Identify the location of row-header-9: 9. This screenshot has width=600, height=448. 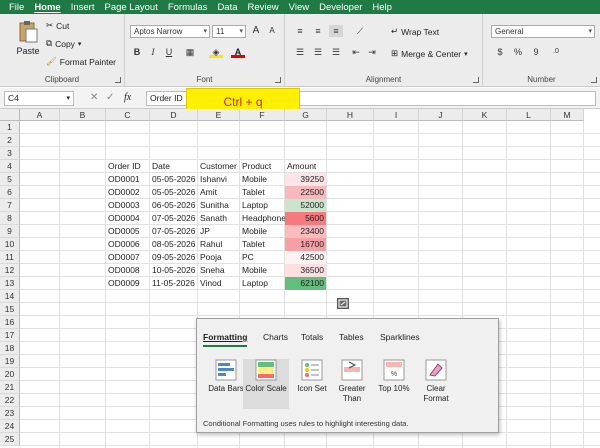
(10, 231).